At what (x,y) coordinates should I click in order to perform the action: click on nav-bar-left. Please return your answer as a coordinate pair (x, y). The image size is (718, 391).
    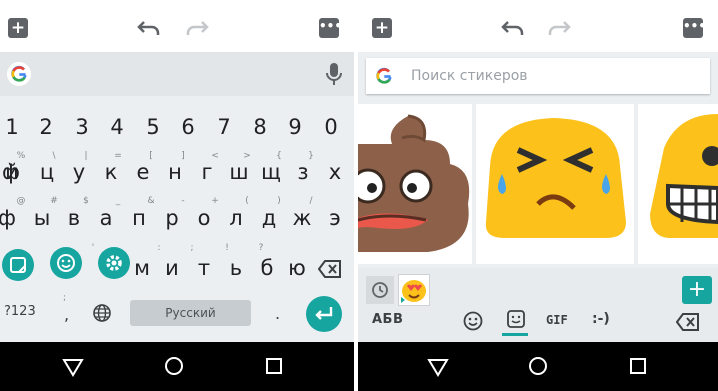
    Looking at the image, I should click on (177, 366).